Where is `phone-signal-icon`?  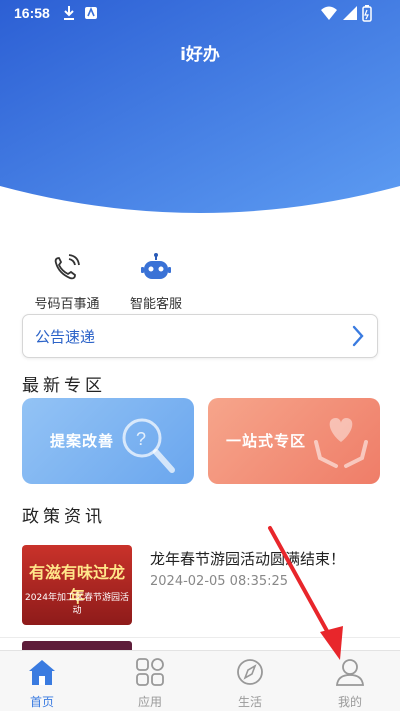 phone-signal-icon is located at coordinates (67, 267).